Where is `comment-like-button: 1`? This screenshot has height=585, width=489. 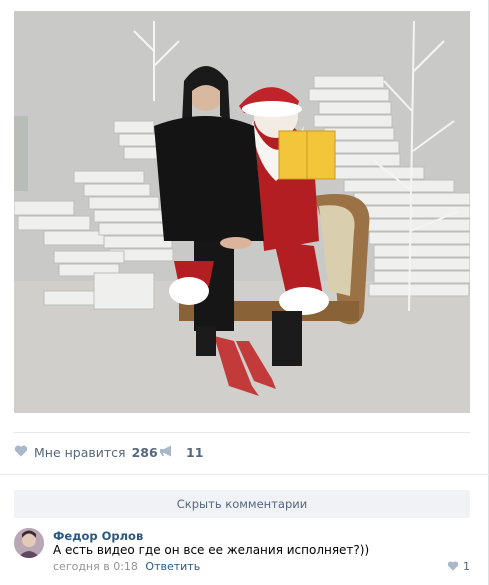 comment-like-button: 1 is located at coordinates (458, 566).